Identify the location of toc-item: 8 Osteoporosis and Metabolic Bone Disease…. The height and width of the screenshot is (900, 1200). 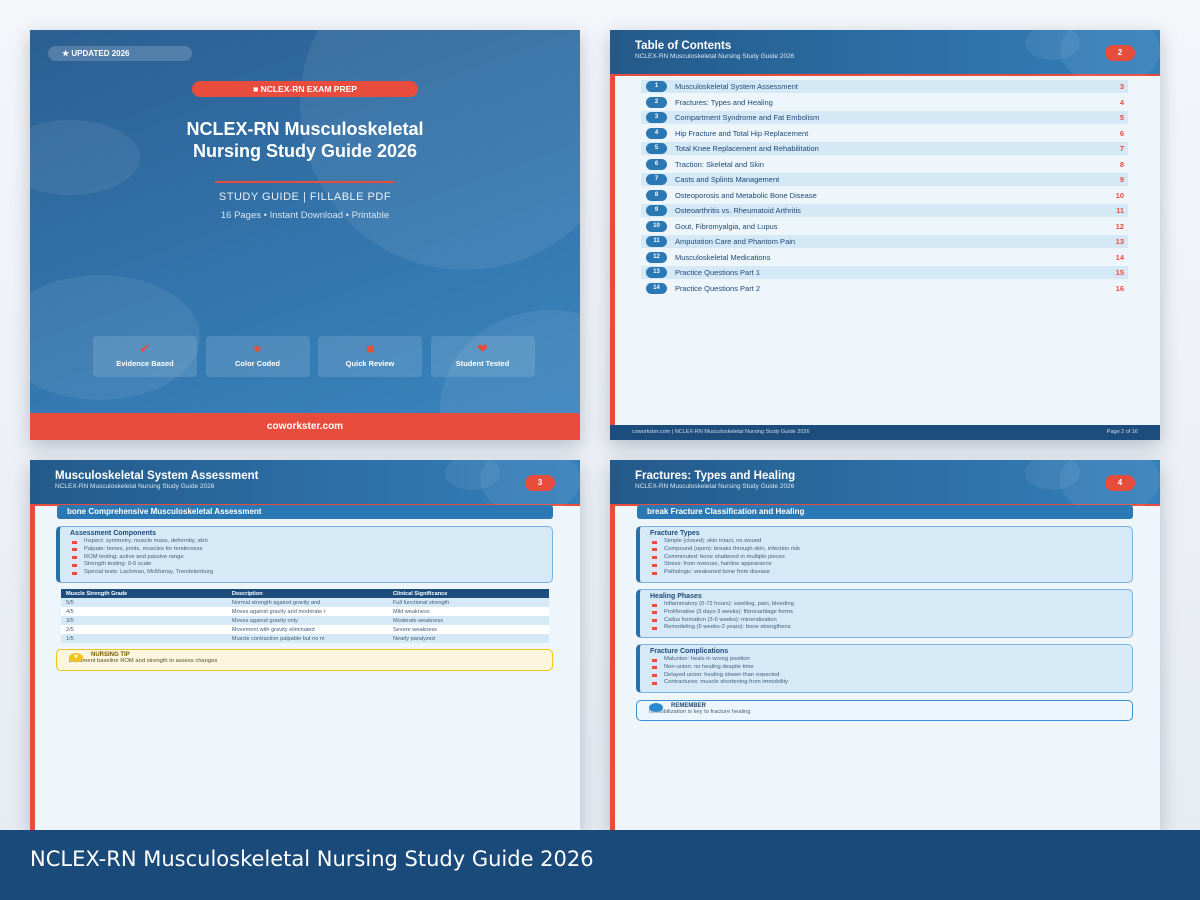
(884, 195).